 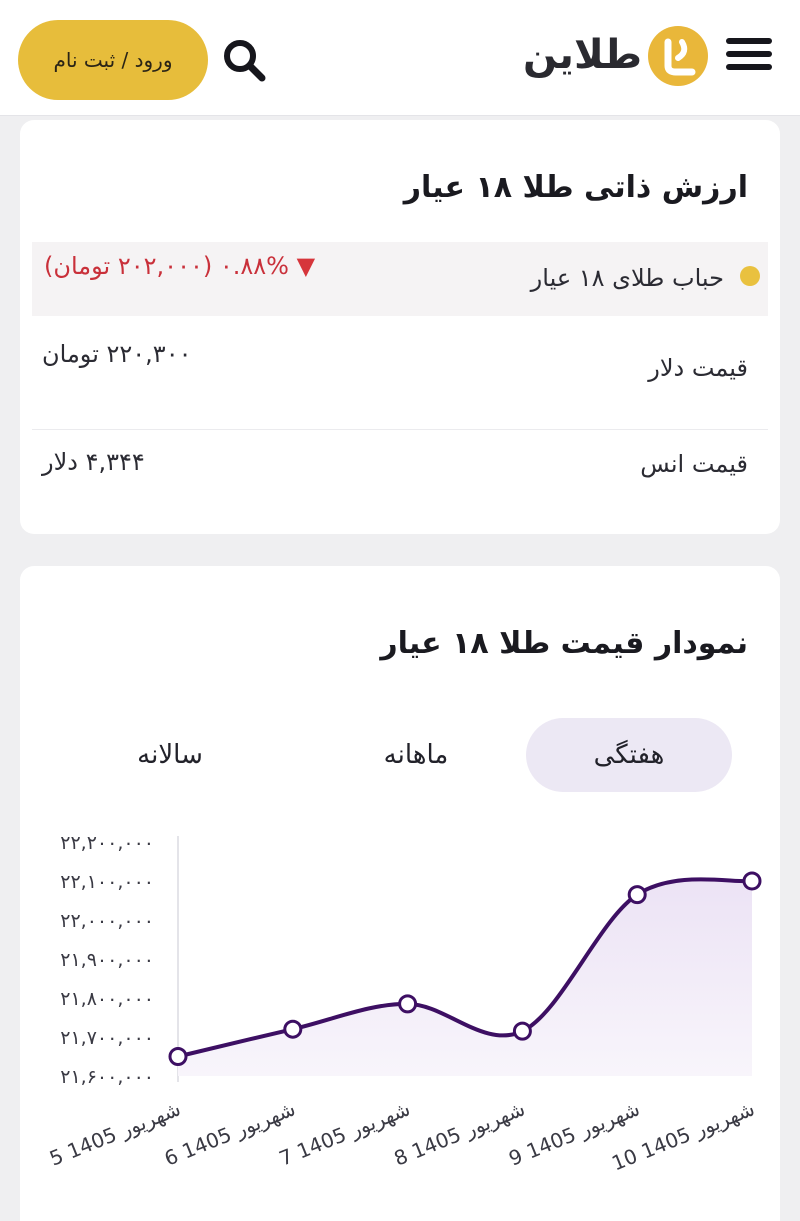 What do you see at coordinates (459, 1133) in the screenshot?
I see `x-tick-label: 8 شهریور 1405` at bounding box center [459, 1133].